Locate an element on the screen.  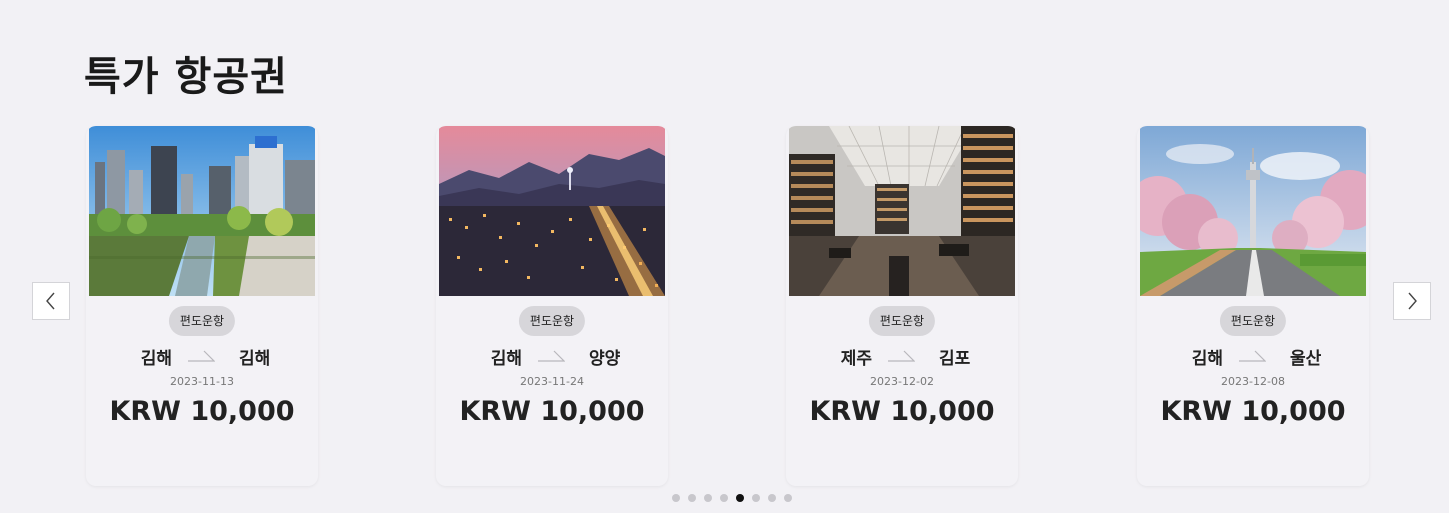
deal-card: 편도운항 제주 김포 2023-12-02 KRW 10,000 is located at coordinates (902, 306).